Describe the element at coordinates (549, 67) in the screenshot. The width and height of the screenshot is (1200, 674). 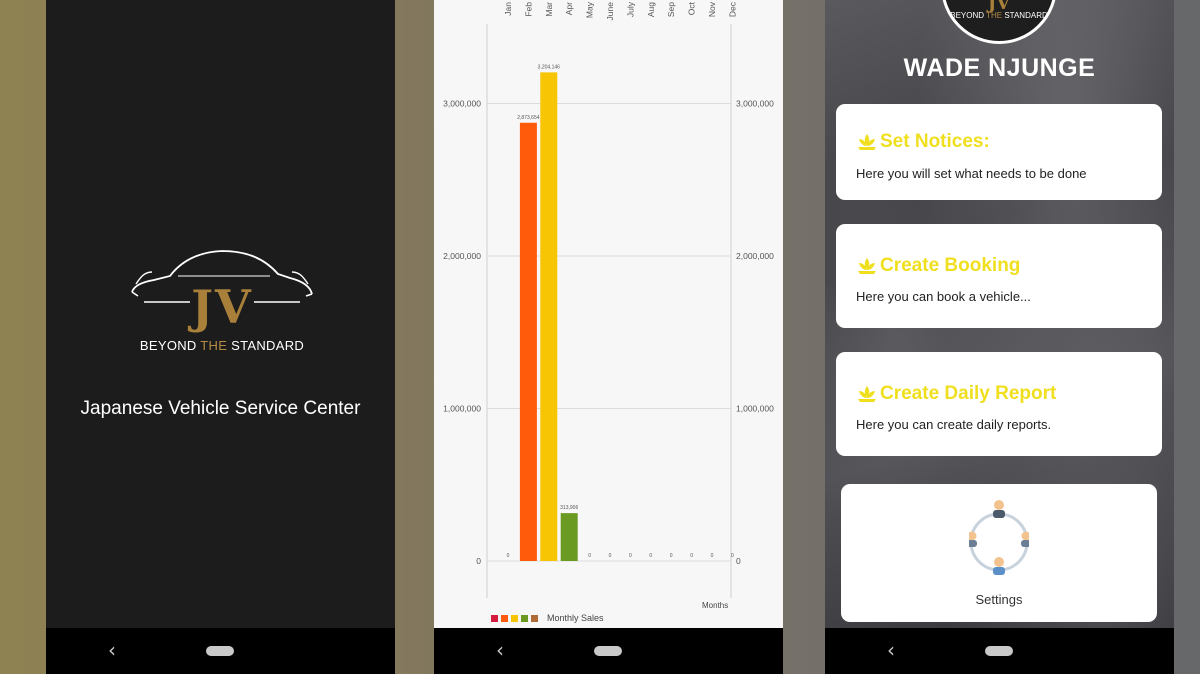
I see `data-label-mar: 3,204,146` at that location.